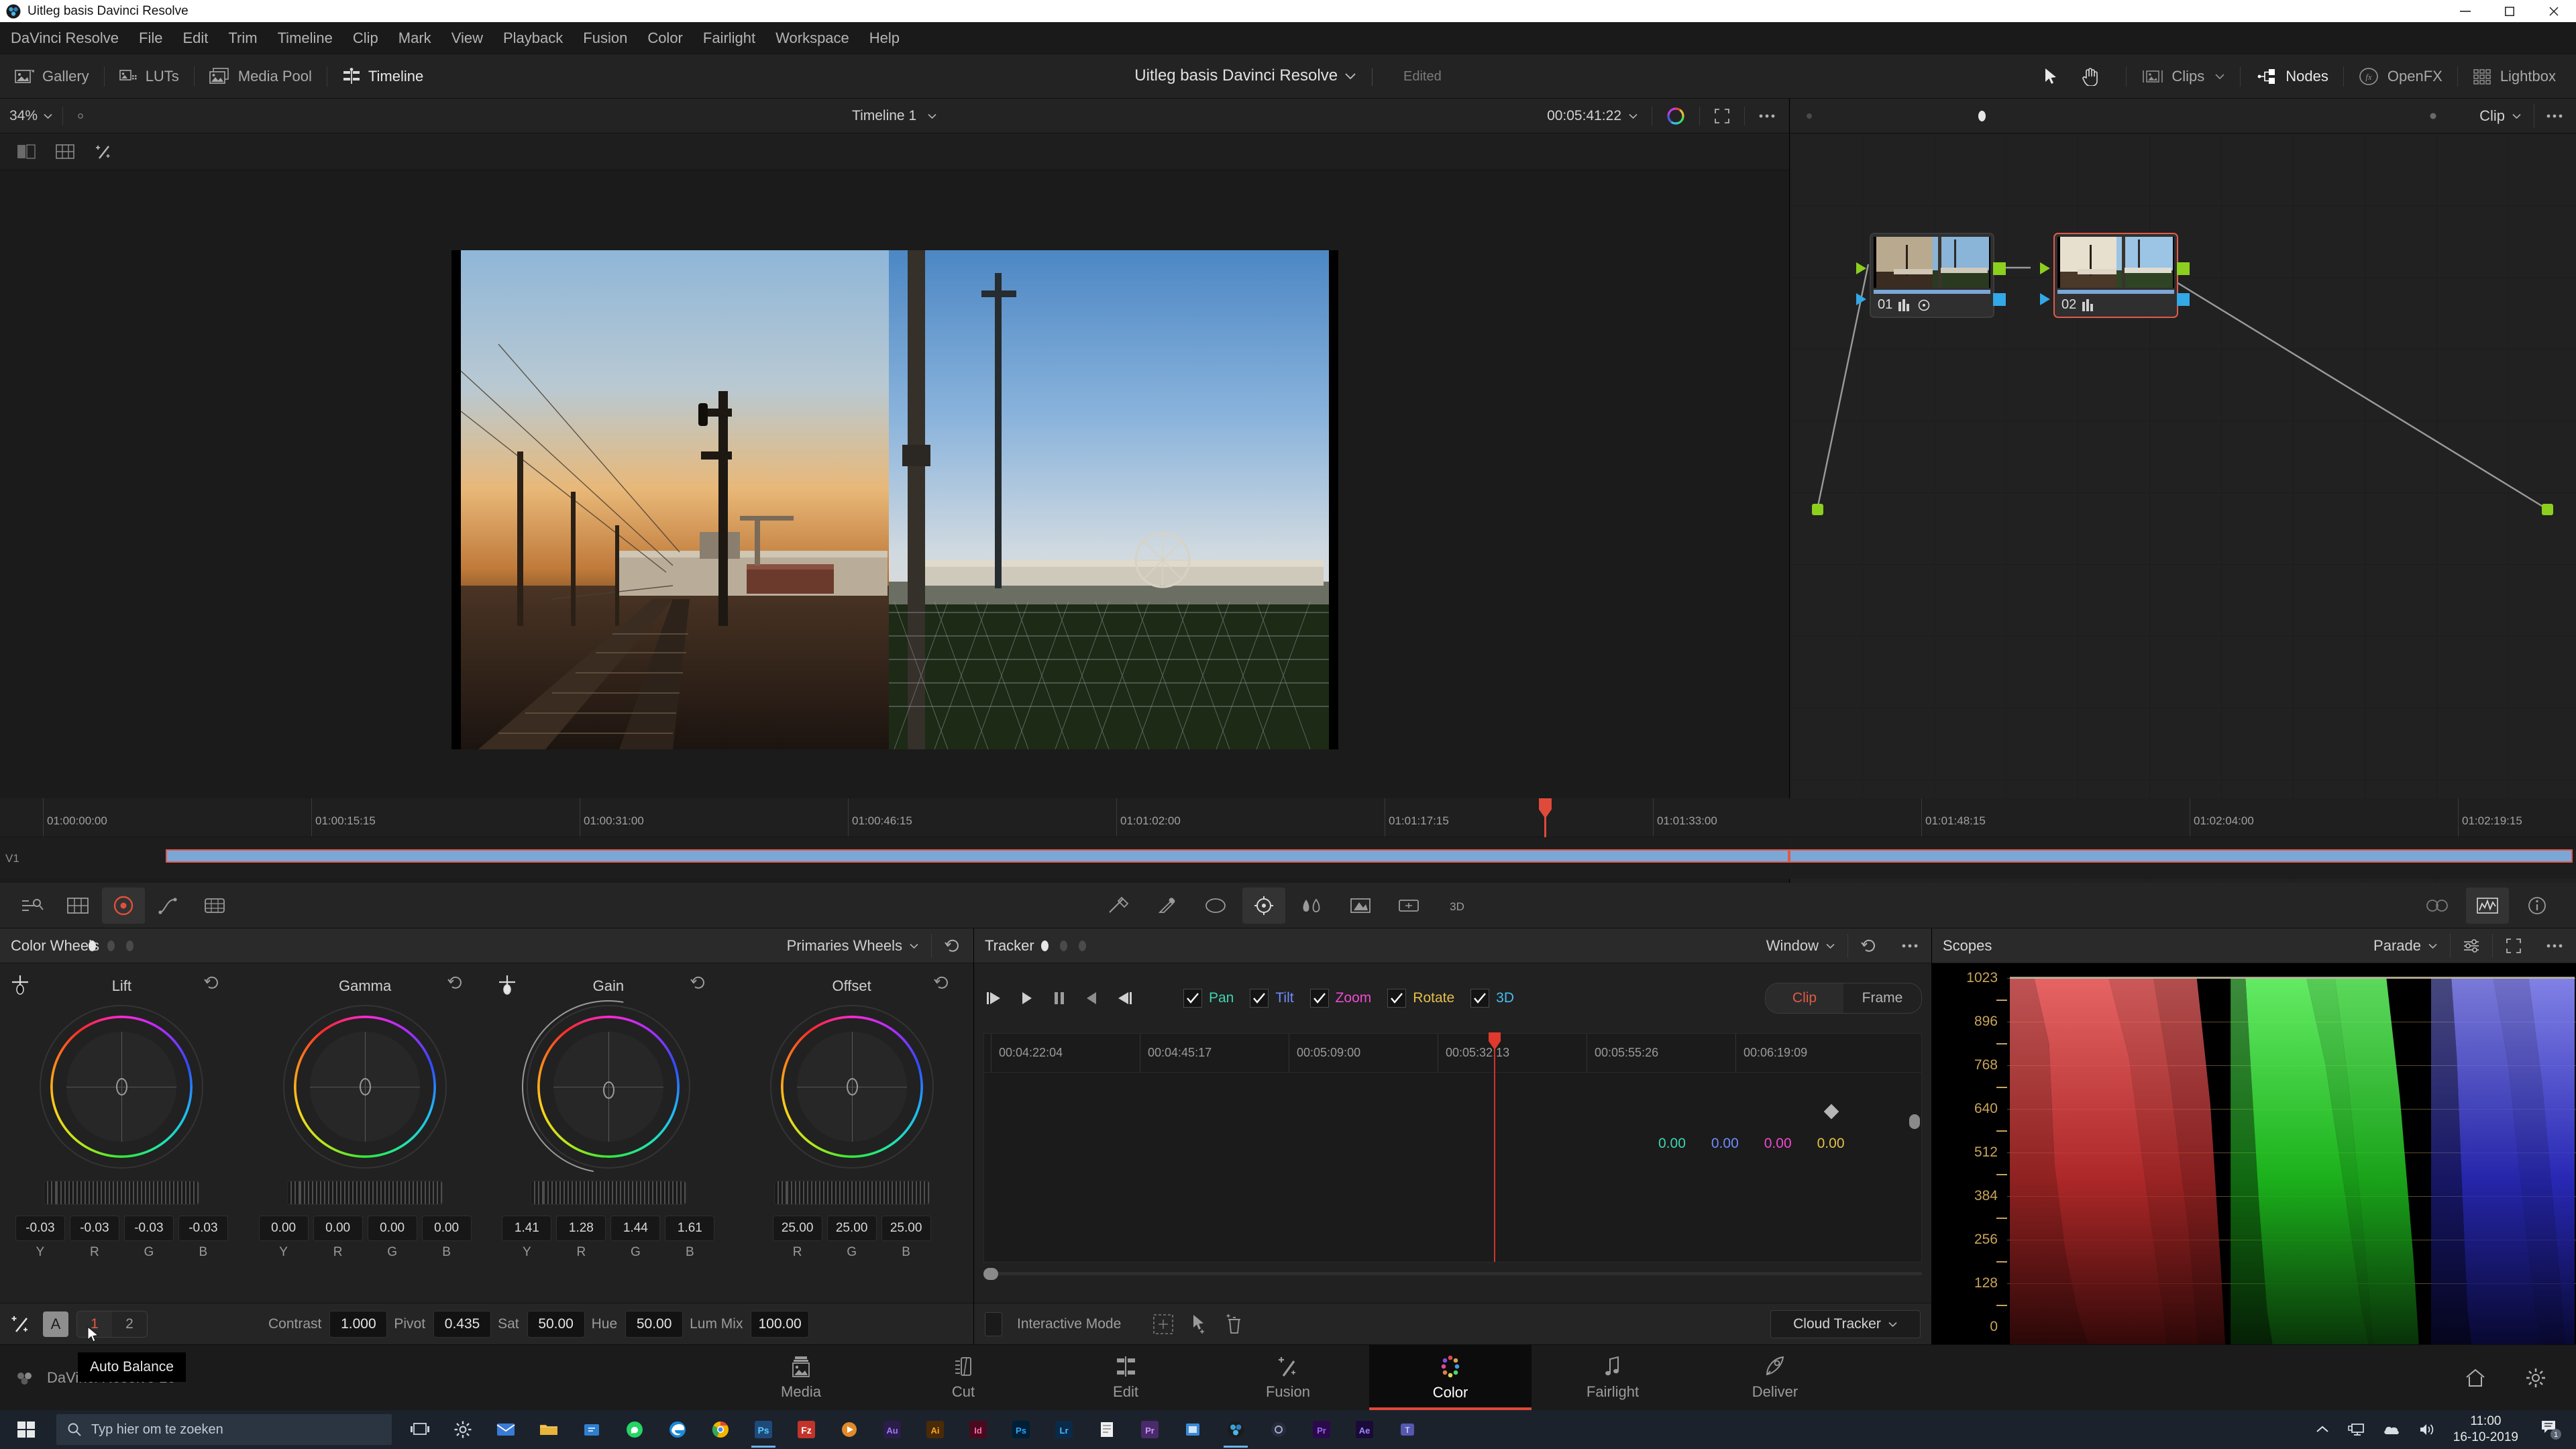 The width and height of the screenshot is (2576, 1449). What do you see at coordinates (2506, 116) in the screenshot?
I see `node-mode-selector: Clip` at bounding box center [2506, 116].